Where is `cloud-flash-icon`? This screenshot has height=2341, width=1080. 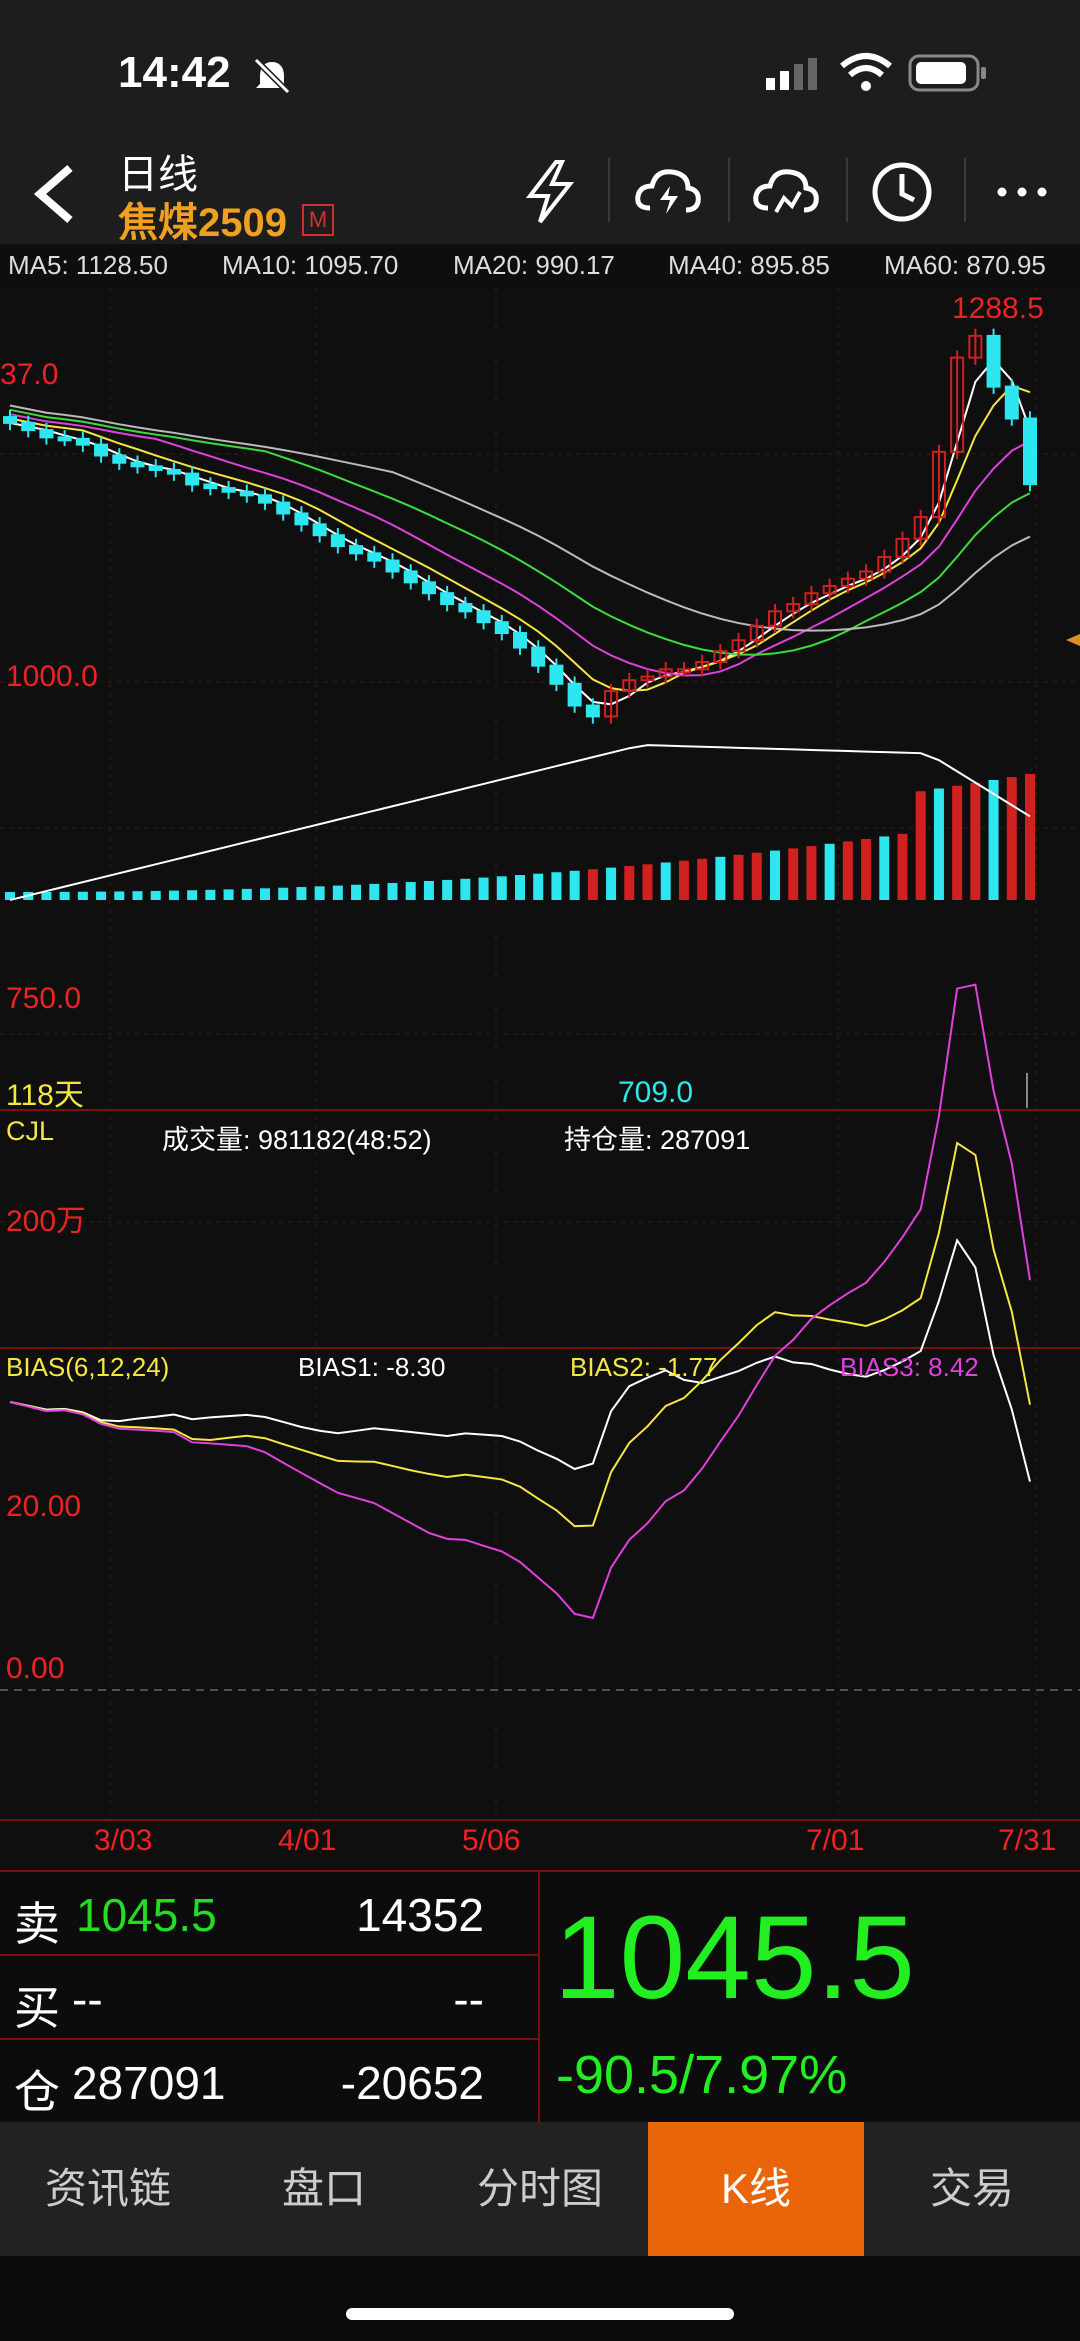
cloud-flash-icon is located at coordinates (669, 192).